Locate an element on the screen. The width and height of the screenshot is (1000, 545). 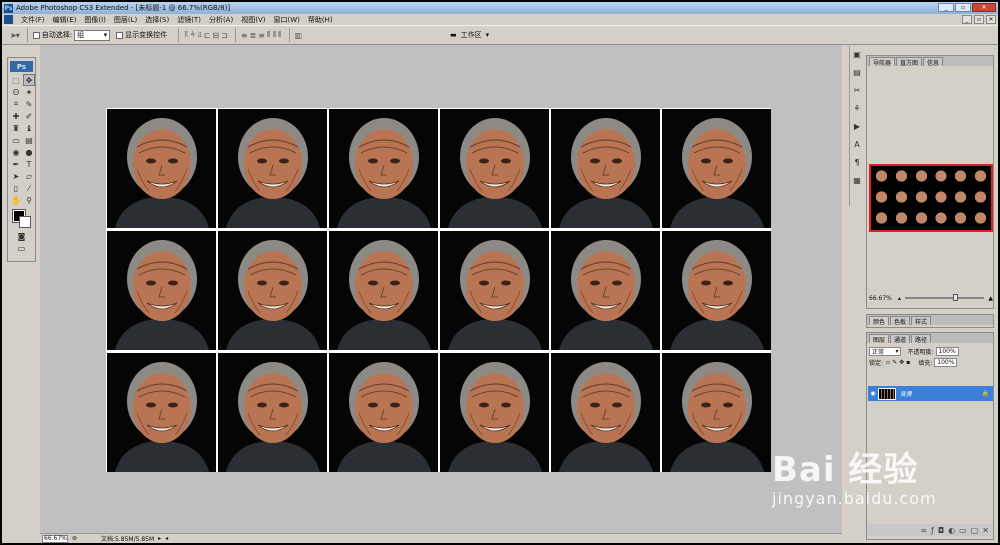
scroll-left-icon: ◂ is located at coordinates (166, 538).